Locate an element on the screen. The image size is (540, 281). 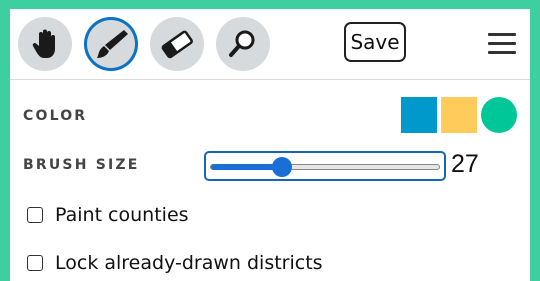
lock-districts-option: Lock already-drawn districts is located at coordinates (175, 263).